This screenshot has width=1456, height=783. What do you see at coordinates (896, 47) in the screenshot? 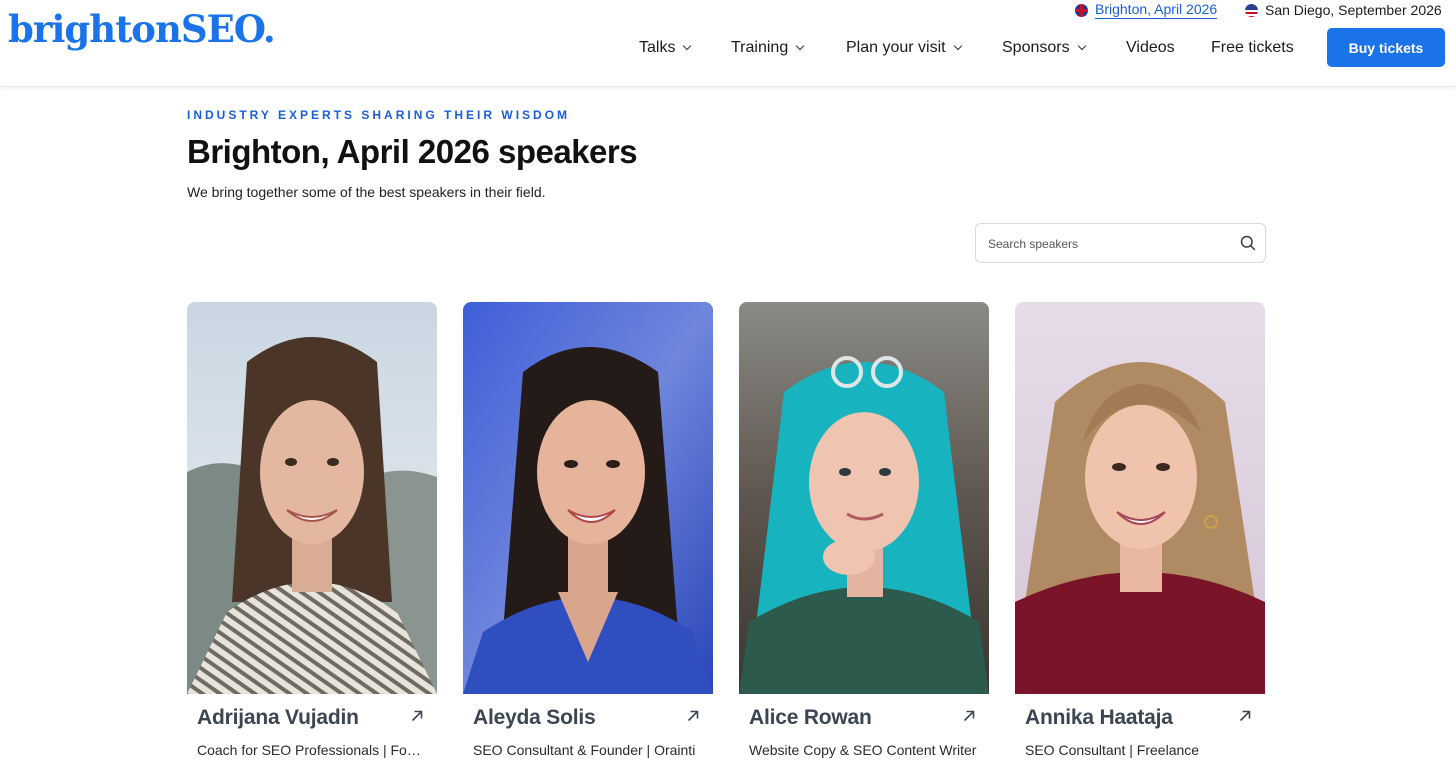
I see `nav-label: Plan your visit` at bounding box center [896, 47].